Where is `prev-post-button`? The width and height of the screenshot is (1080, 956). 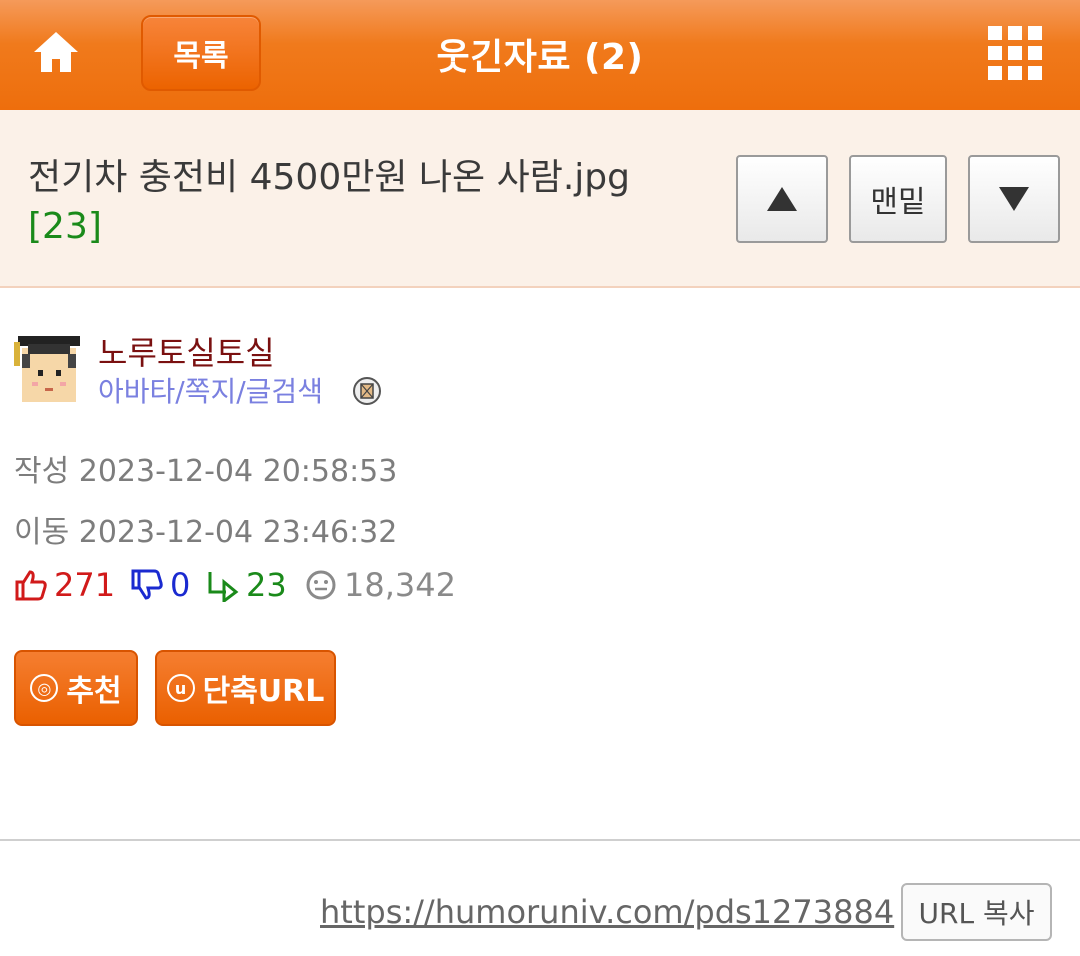
prev-post-button is located at coordinates (782, 199).